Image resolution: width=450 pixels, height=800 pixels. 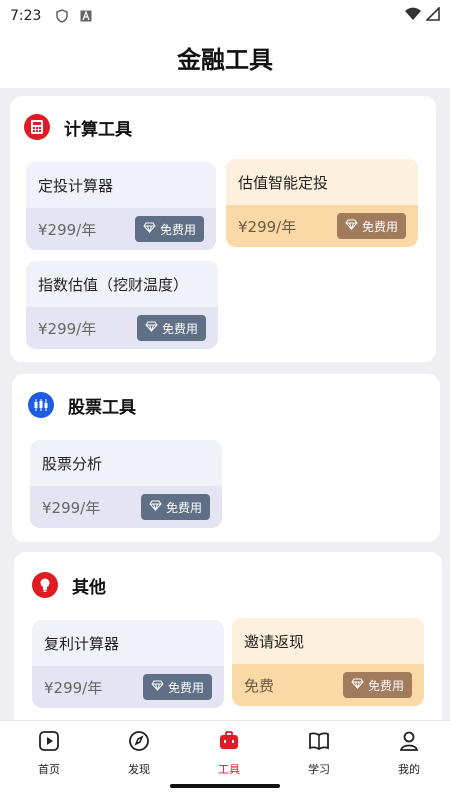 I want to click on tab-tools: 工具, so click(x=229, y=752).